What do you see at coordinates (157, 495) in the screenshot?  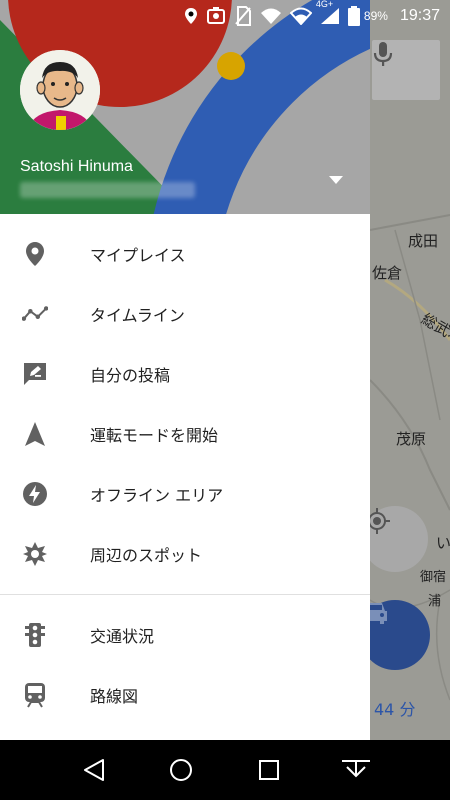 I see `menu-item-label: オフライン エリア` at bounding box center [157, 495].